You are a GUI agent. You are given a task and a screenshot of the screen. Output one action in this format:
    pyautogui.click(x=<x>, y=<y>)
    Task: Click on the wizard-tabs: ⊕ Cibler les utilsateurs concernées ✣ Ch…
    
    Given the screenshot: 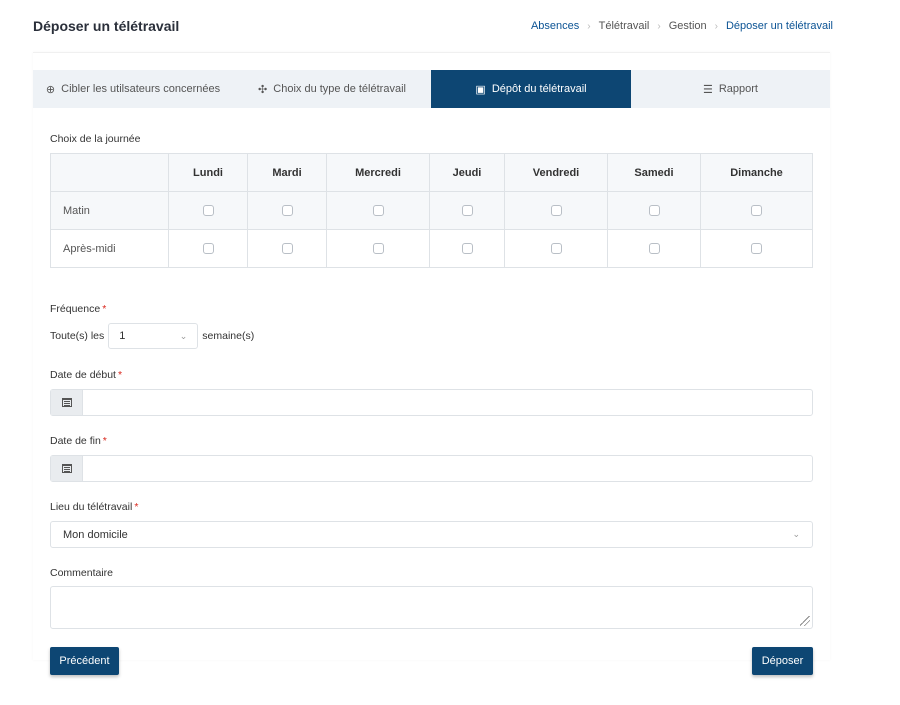 What is the action you would take?
    pyautogui.click(x=431, y=89)
    